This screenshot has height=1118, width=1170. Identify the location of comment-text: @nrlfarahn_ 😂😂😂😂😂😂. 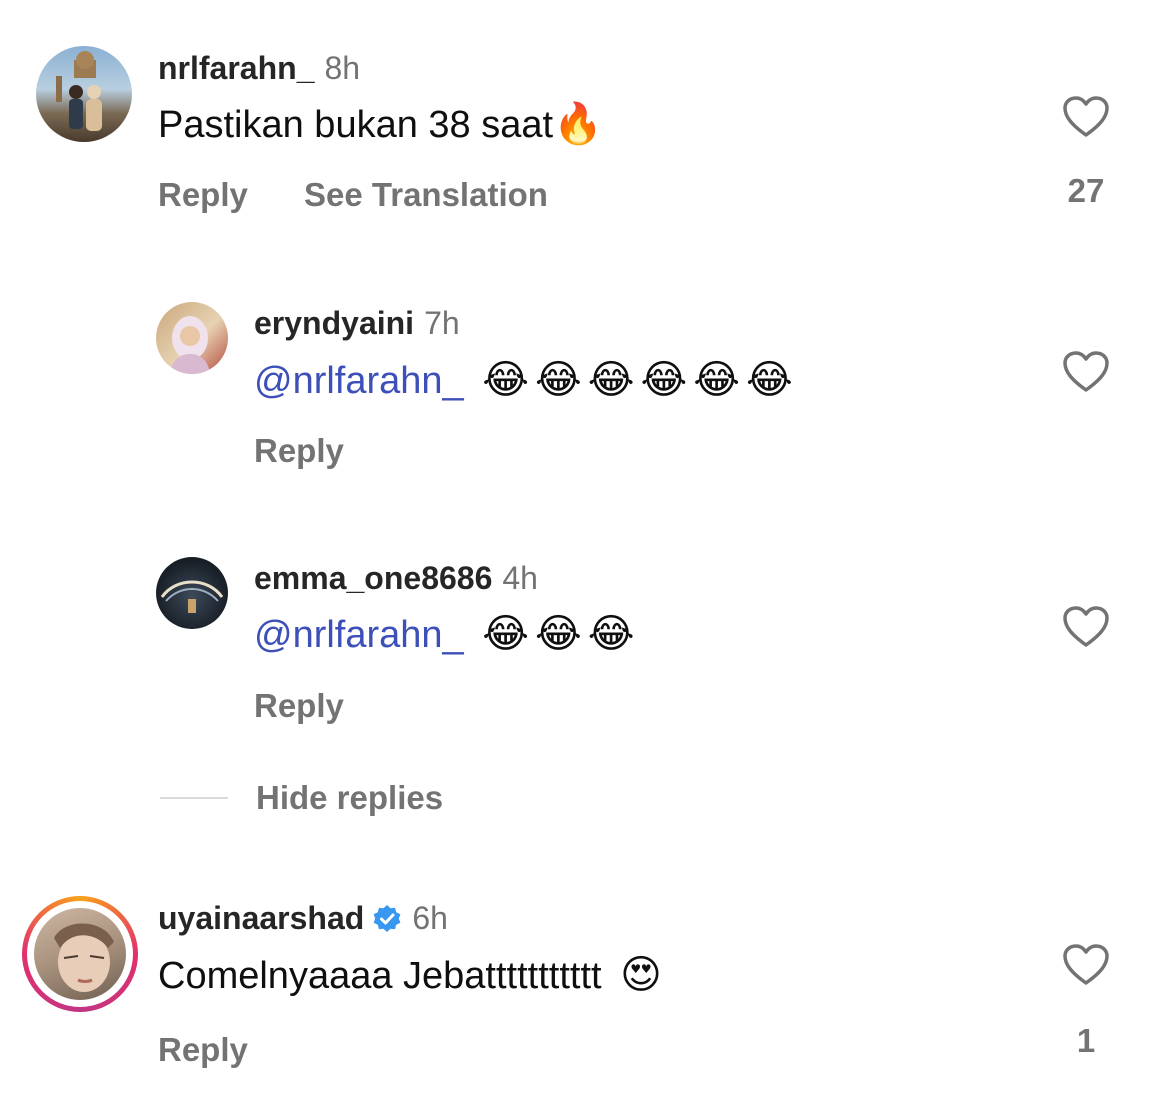
(526, 381).